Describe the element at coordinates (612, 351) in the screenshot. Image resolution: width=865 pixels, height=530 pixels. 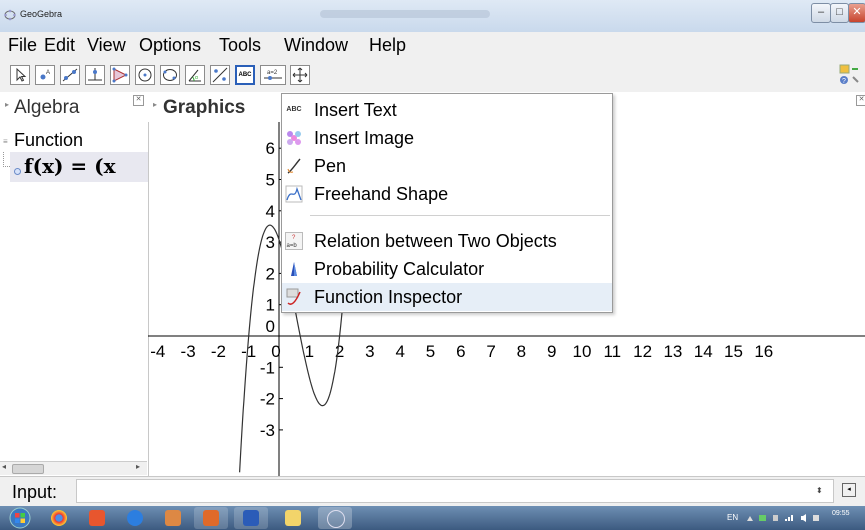
I see `x-tick-label: 11` at that location.